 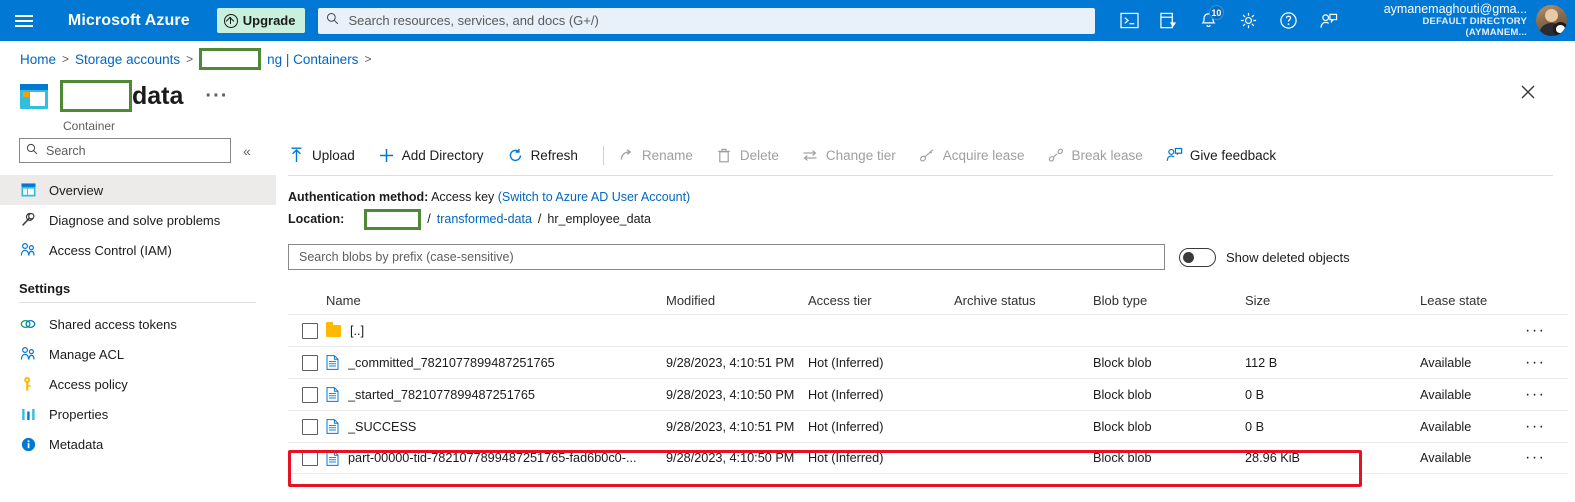 What do you see at coordinates (1129, 20) in the screenshot?
I see `cloud-shell-icon` at bounding box center [1129, 20].